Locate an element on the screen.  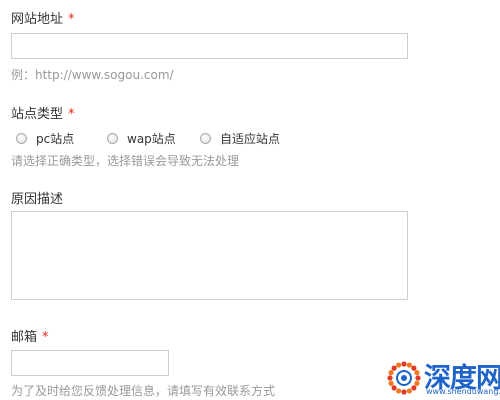
site-type-hint: 请选择正确类型，选择错误会导致无法处理 is located at coordinates (125, 161).